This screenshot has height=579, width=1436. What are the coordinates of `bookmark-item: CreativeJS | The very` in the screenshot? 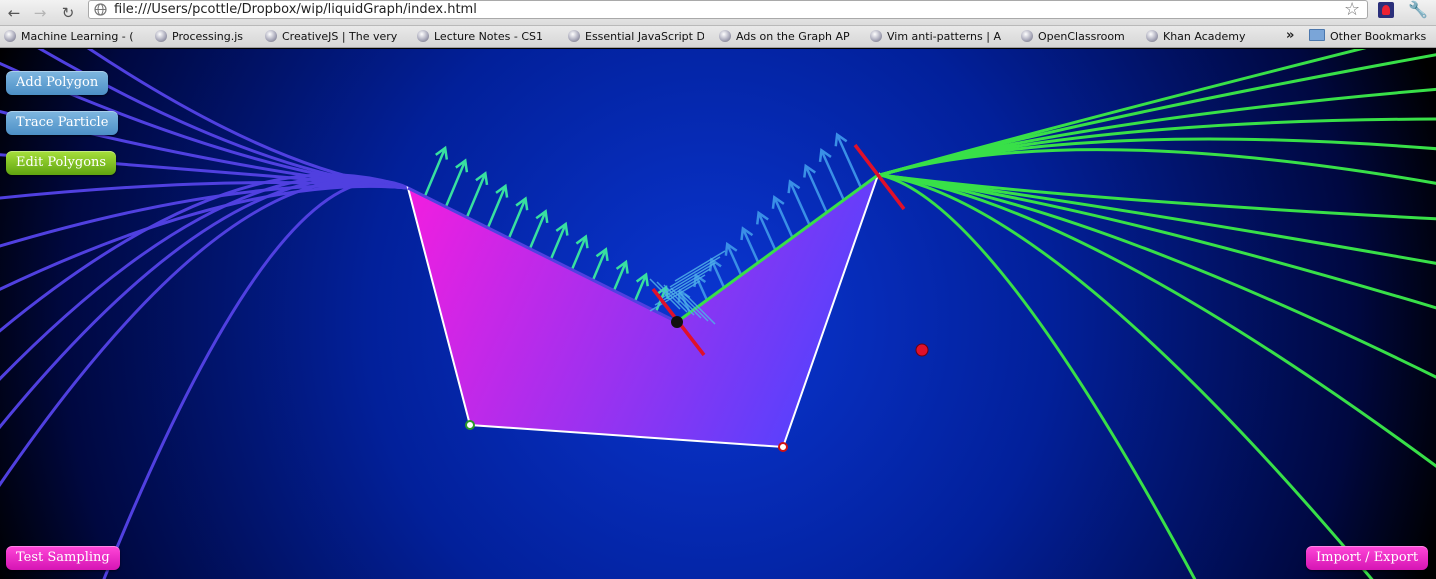 It's located at (333, 37).